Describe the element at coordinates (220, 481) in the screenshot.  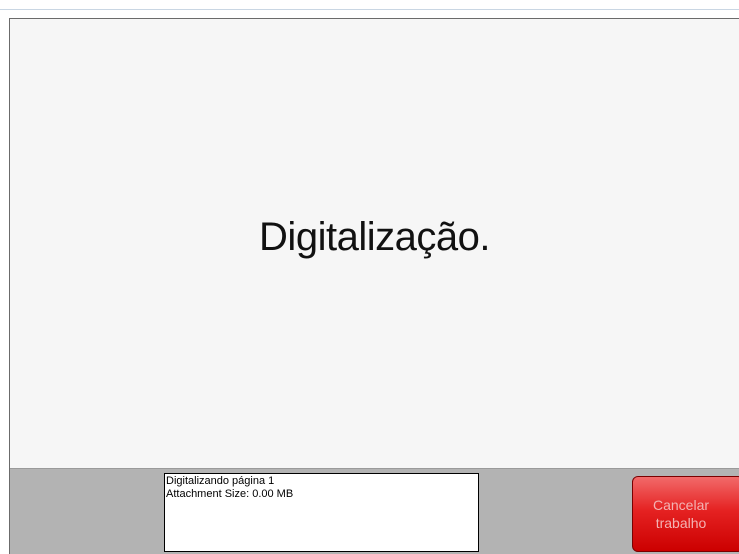
I see `scan-progress-text: Digitalizando página 1` at that location.